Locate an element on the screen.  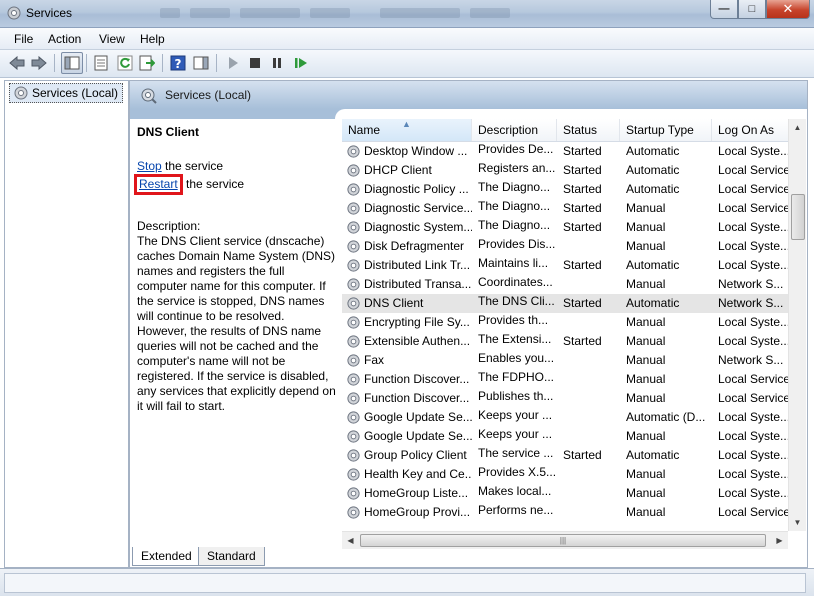
status-bar-cell is located at coordinates (405, 583).